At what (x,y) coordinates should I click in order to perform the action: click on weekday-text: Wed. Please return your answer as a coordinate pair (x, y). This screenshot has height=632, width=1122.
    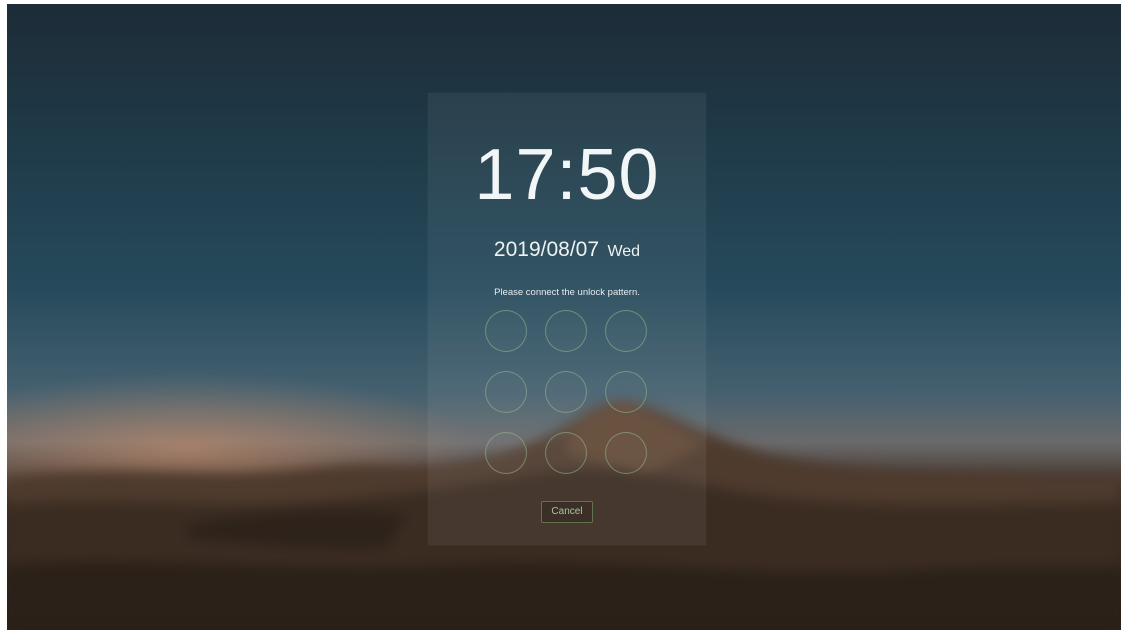
    Looking at the image, I should click on (624, 251).